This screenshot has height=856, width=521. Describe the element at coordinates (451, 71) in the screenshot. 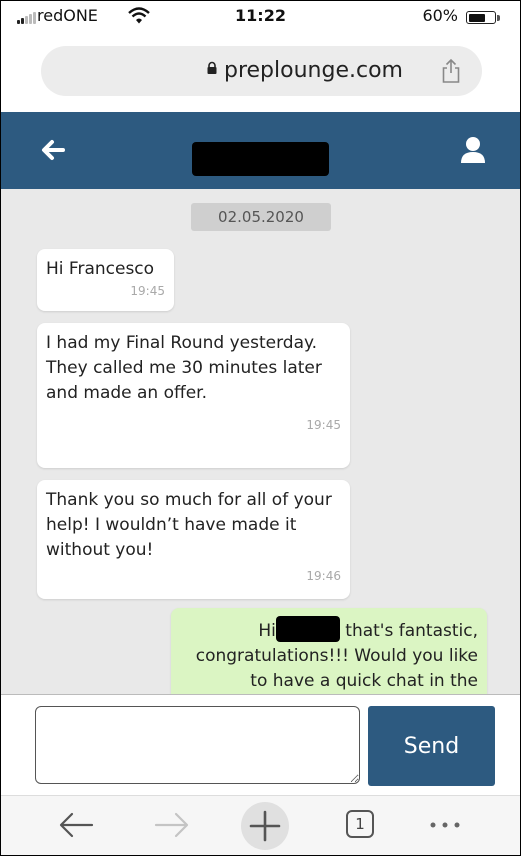

I see `share-icon` at that location.